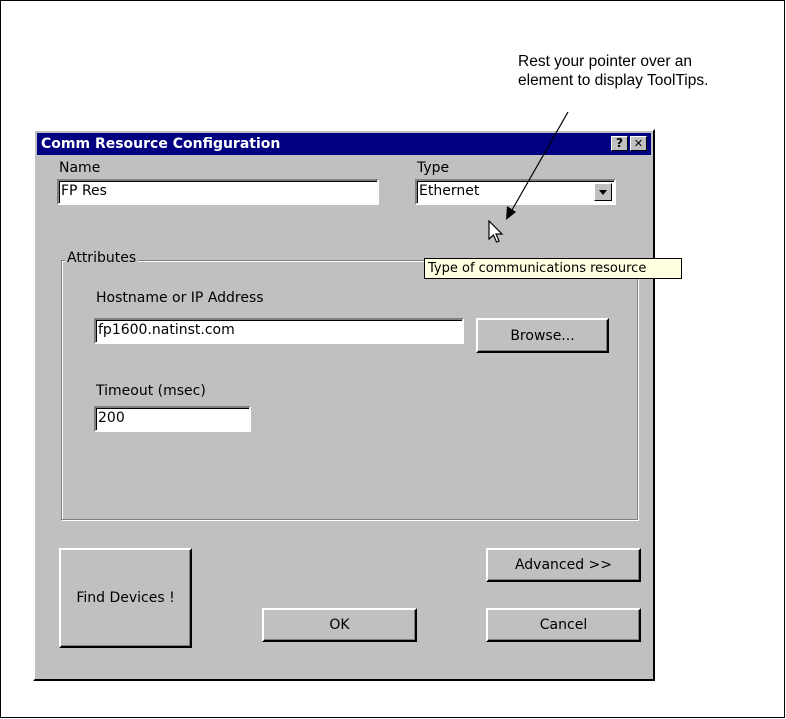 The height and width of the screenshot is (719, 786). Describe the element at coordinates (638, 143) in the screenshot. I see `close-button: ✕` at that location.